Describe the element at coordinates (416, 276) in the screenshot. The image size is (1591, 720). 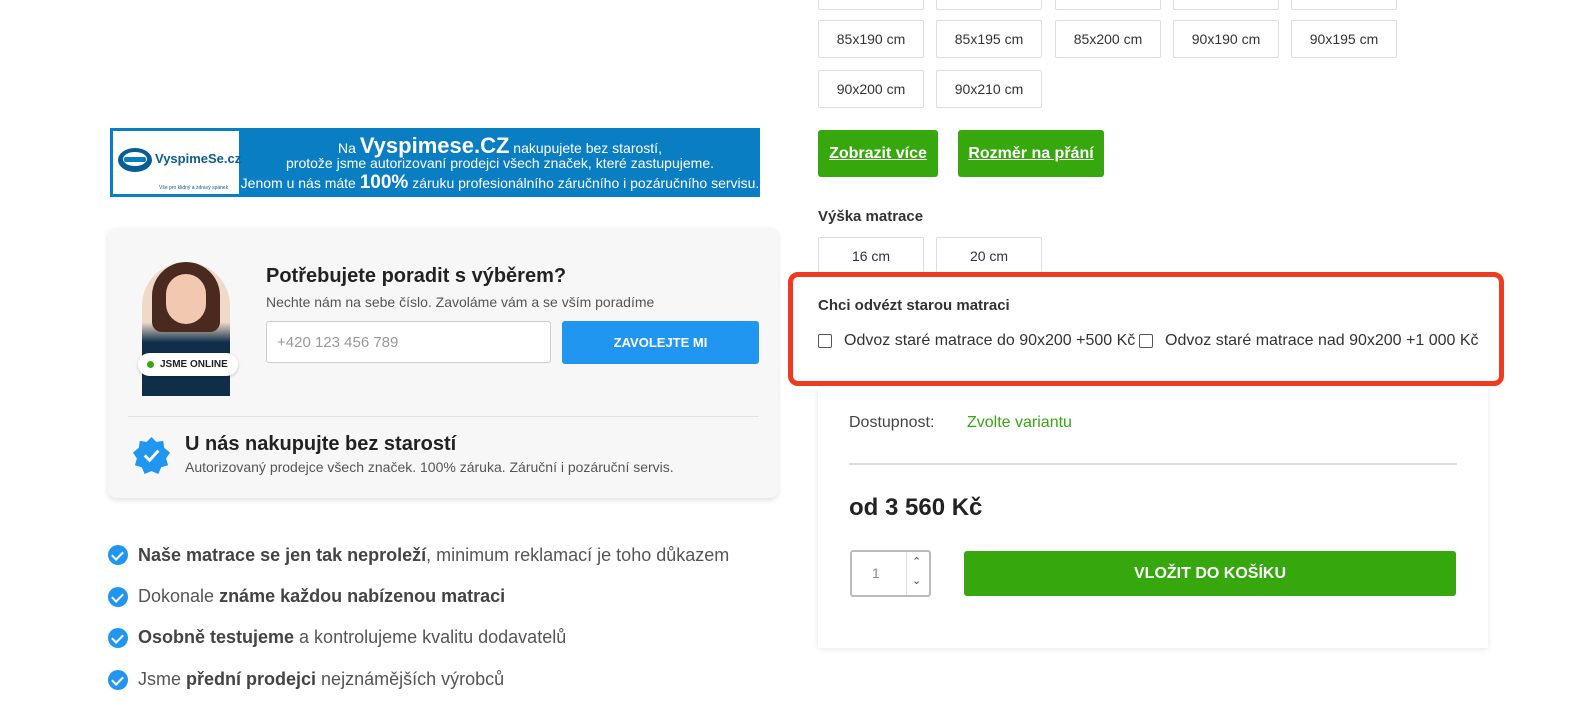
I see `advice-title: Potřebujete poradit s výběrem?` at that location.